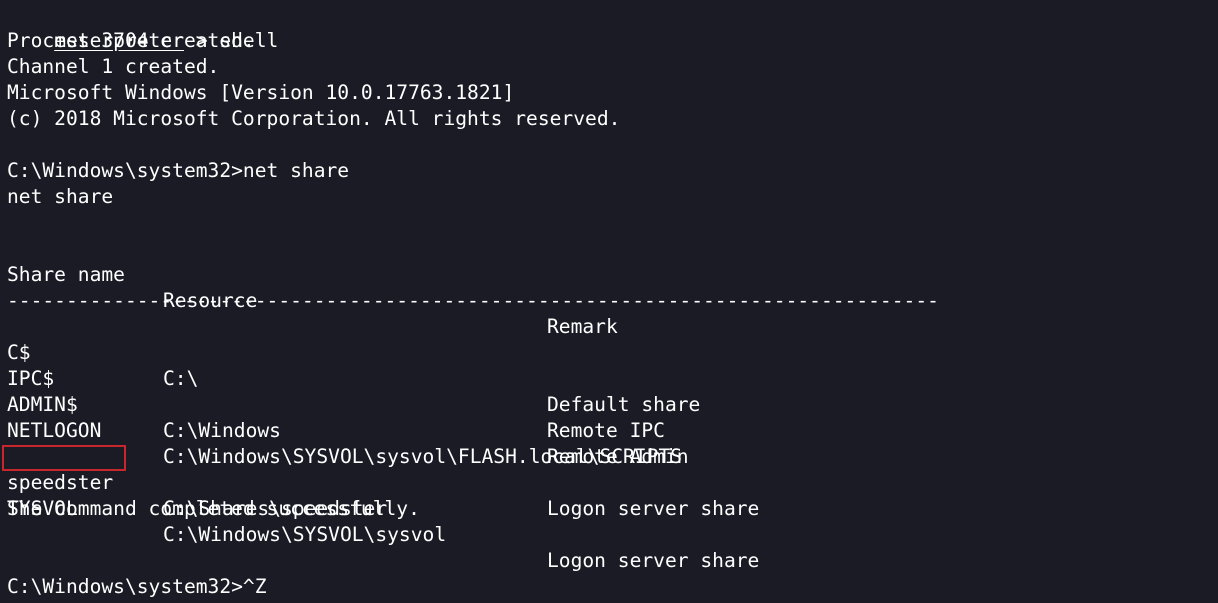  What do you see at coordinates (64, 458) in the screenshot?
I see `highlight-box-speedster` at bounding box center [64, 458].